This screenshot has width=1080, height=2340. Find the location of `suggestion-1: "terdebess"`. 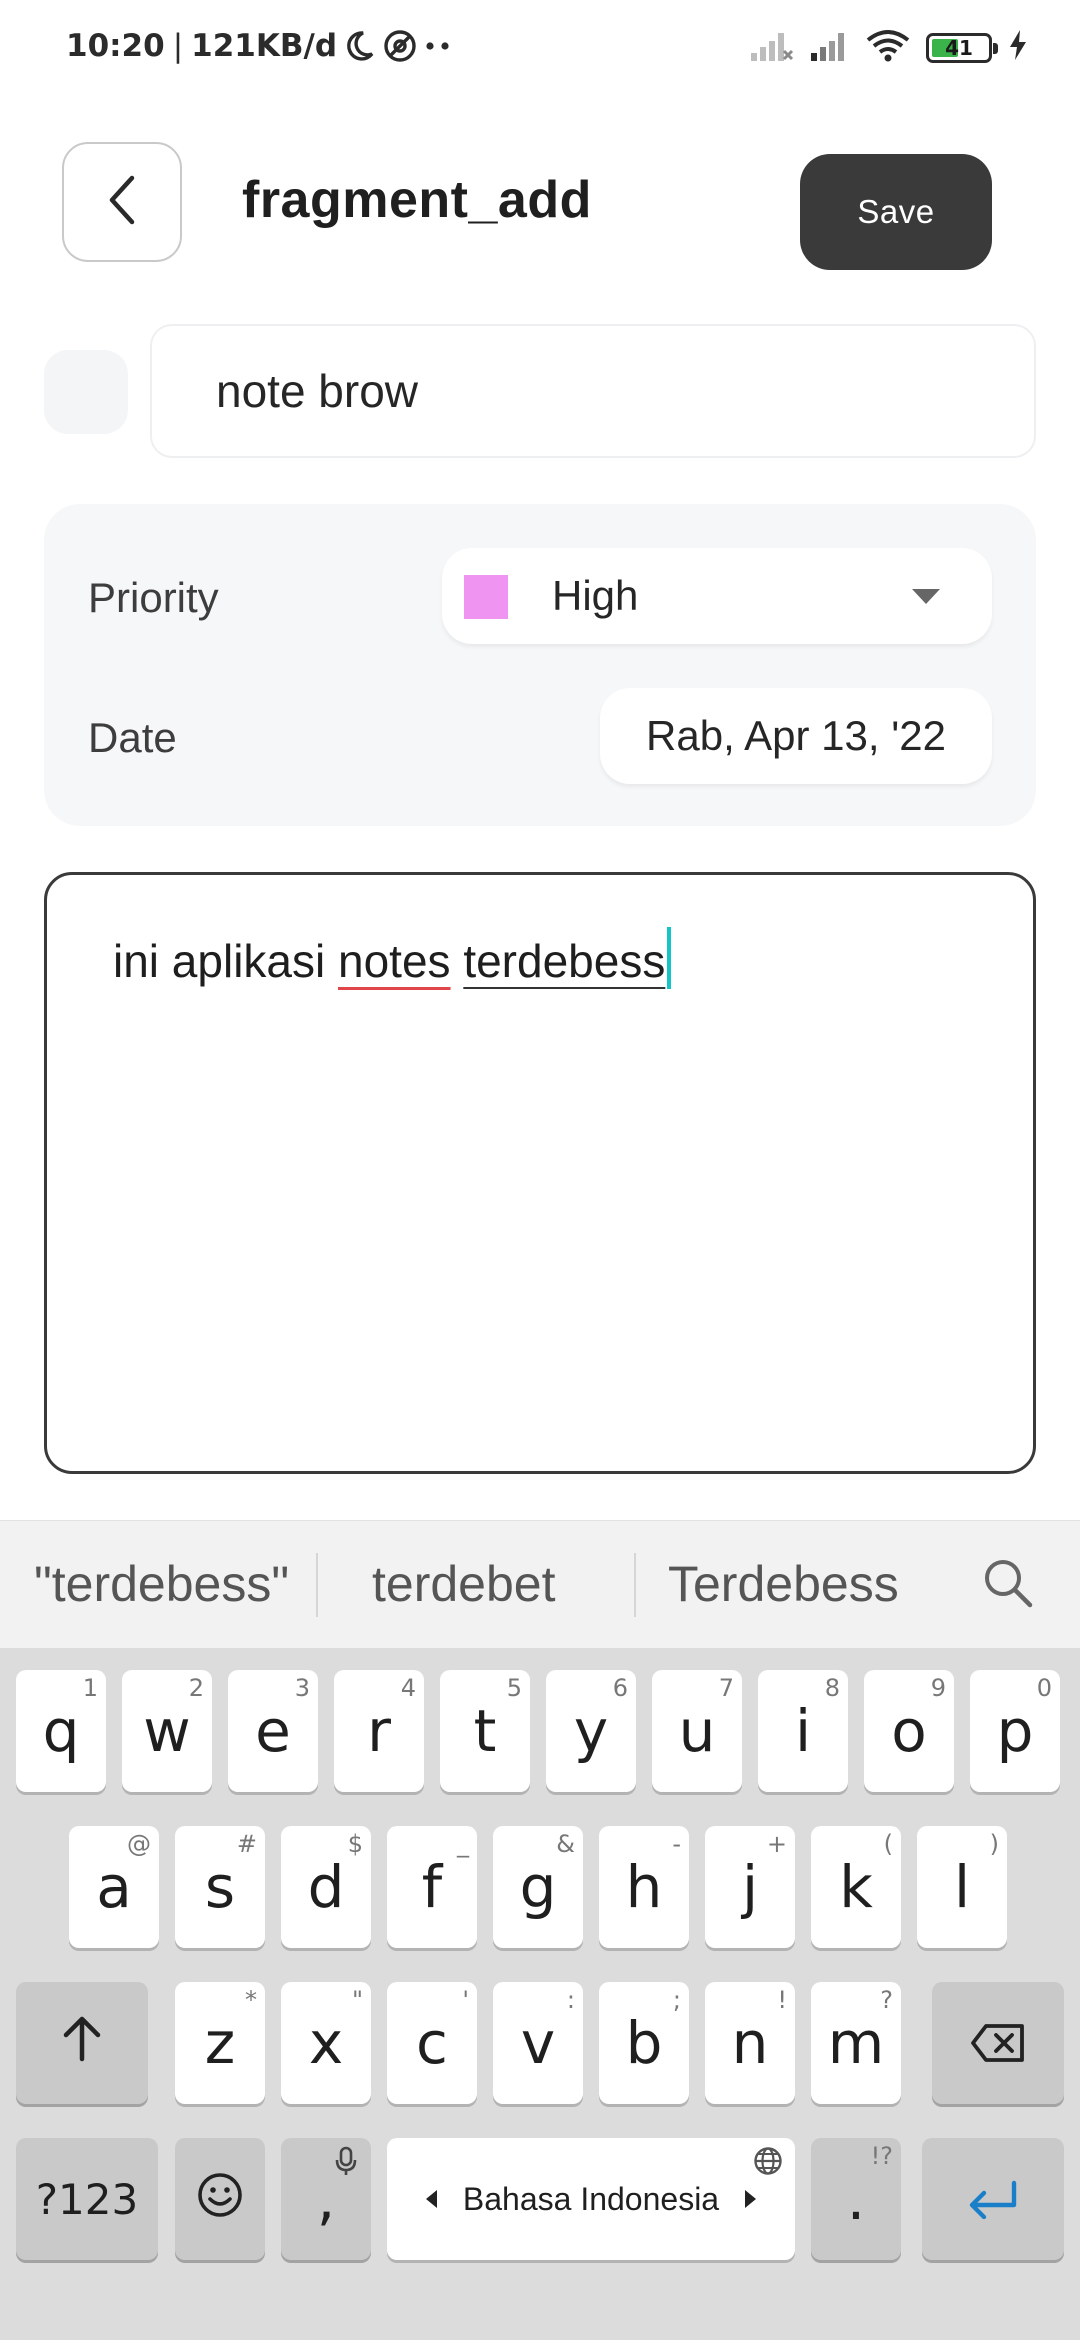

suggestion-1: "terdebess" is located at coordinates (161, 1584).